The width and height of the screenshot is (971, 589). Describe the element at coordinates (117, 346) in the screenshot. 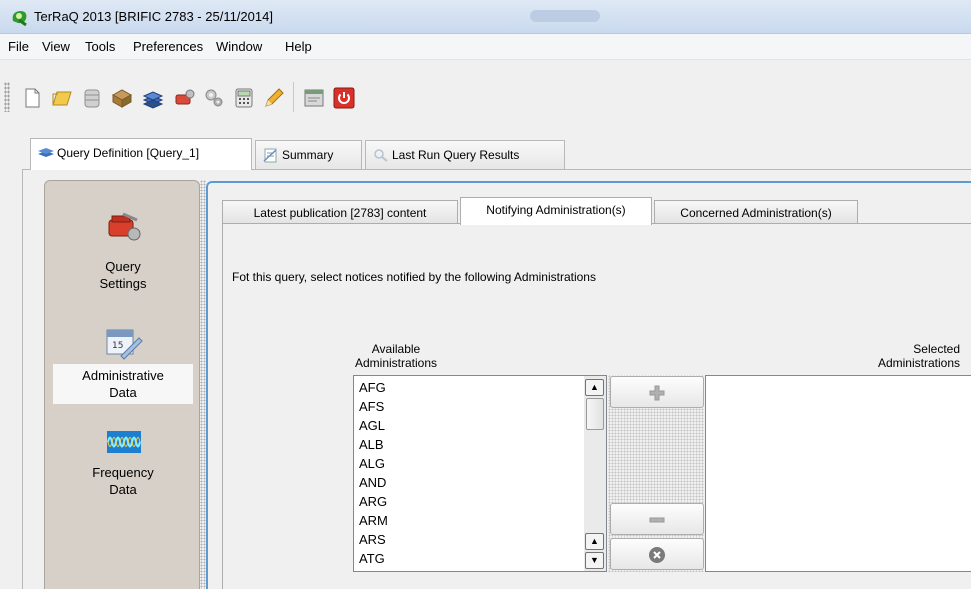

I see `svg-text: 15` at that location.